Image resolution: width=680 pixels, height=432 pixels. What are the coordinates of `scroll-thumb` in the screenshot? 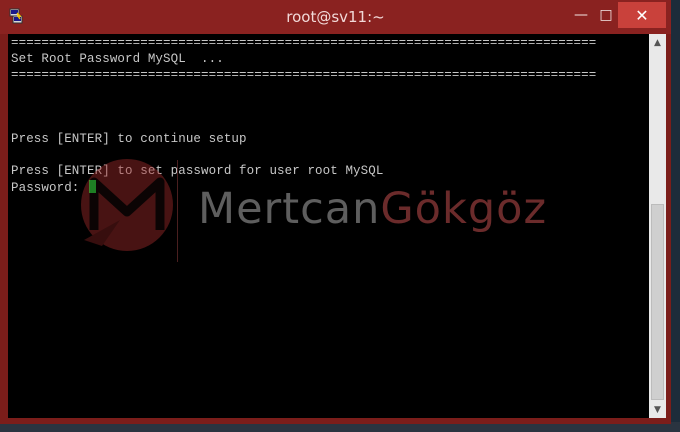 It's located at (657, 302).